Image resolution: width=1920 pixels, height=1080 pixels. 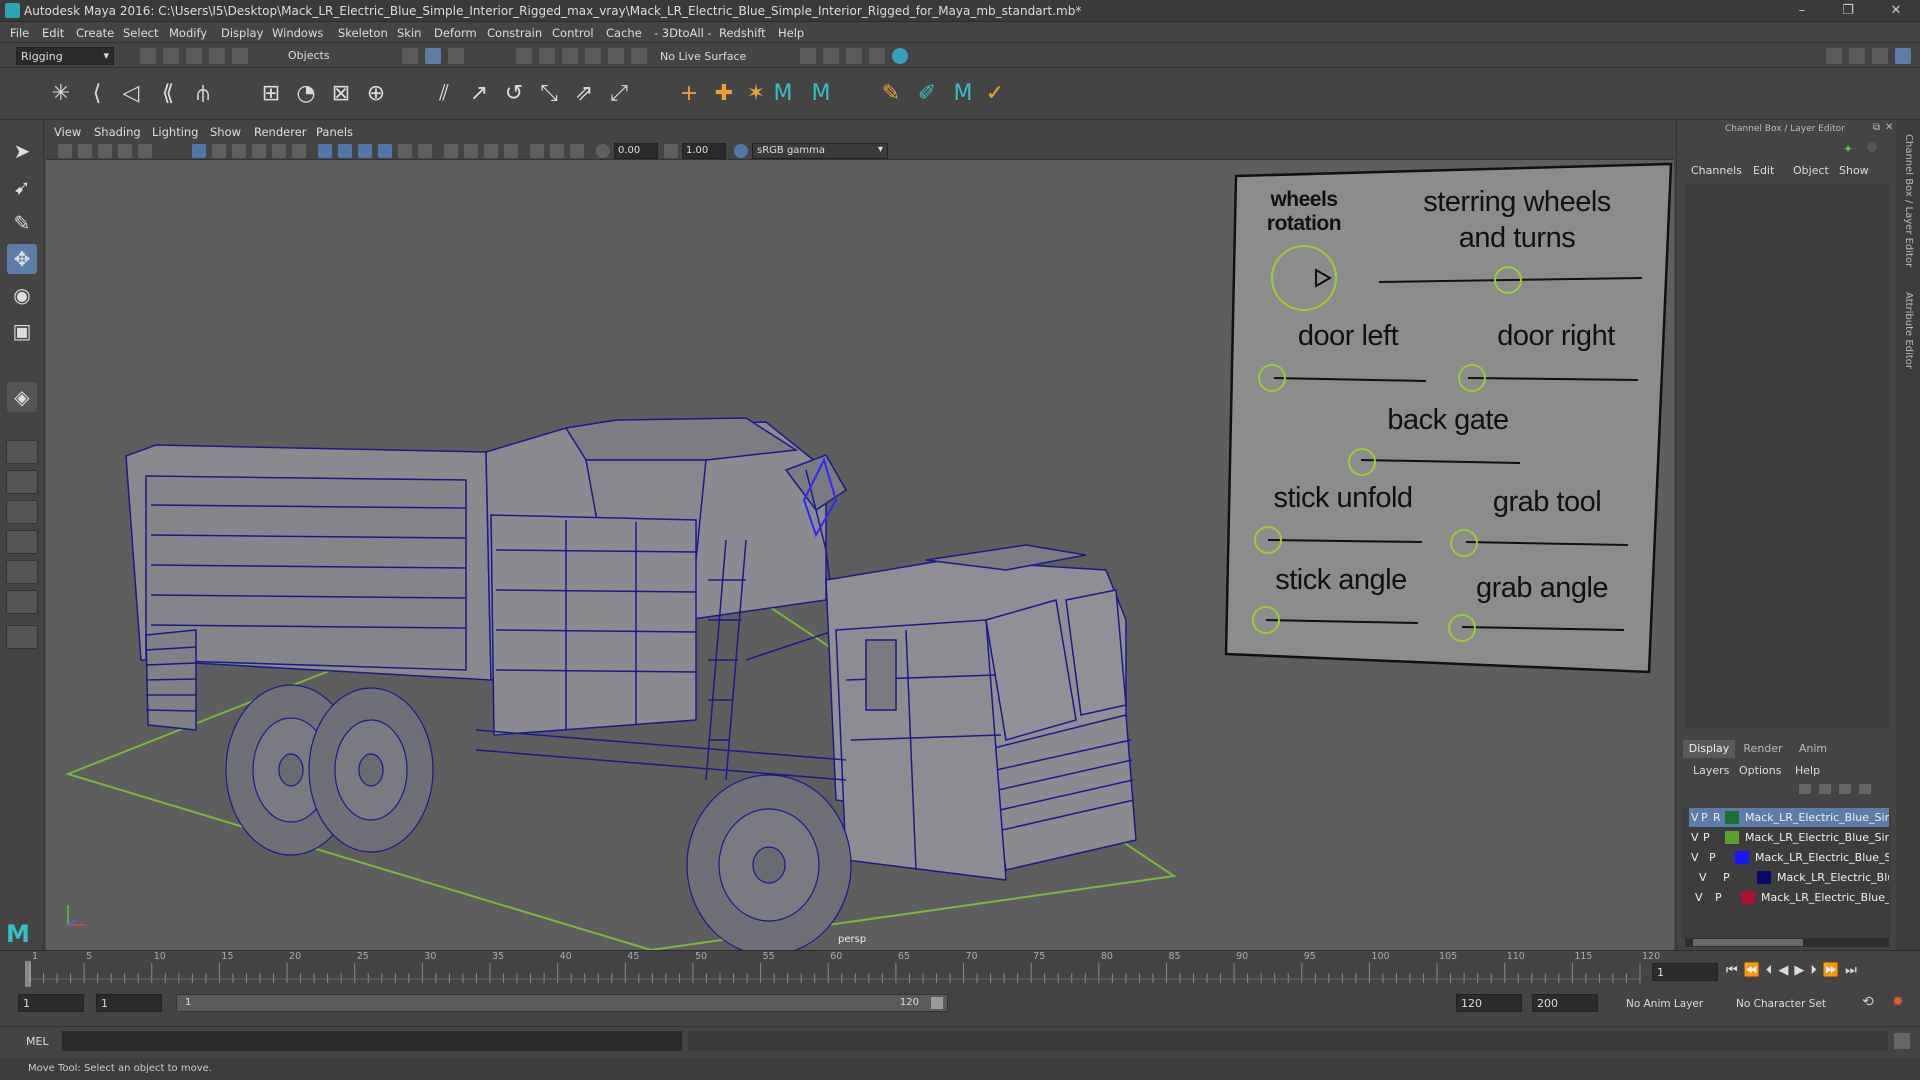 I want to click on set-driven-key-icon: ✚, so click(x=724, y=94).